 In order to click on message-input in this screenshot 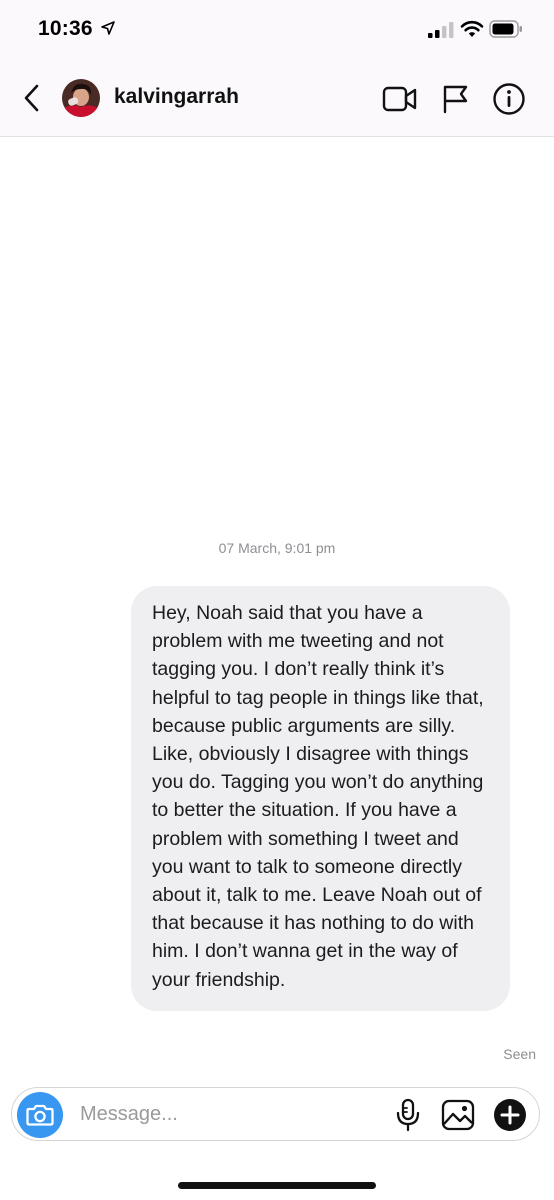, I will do `click(225, 1114)`.